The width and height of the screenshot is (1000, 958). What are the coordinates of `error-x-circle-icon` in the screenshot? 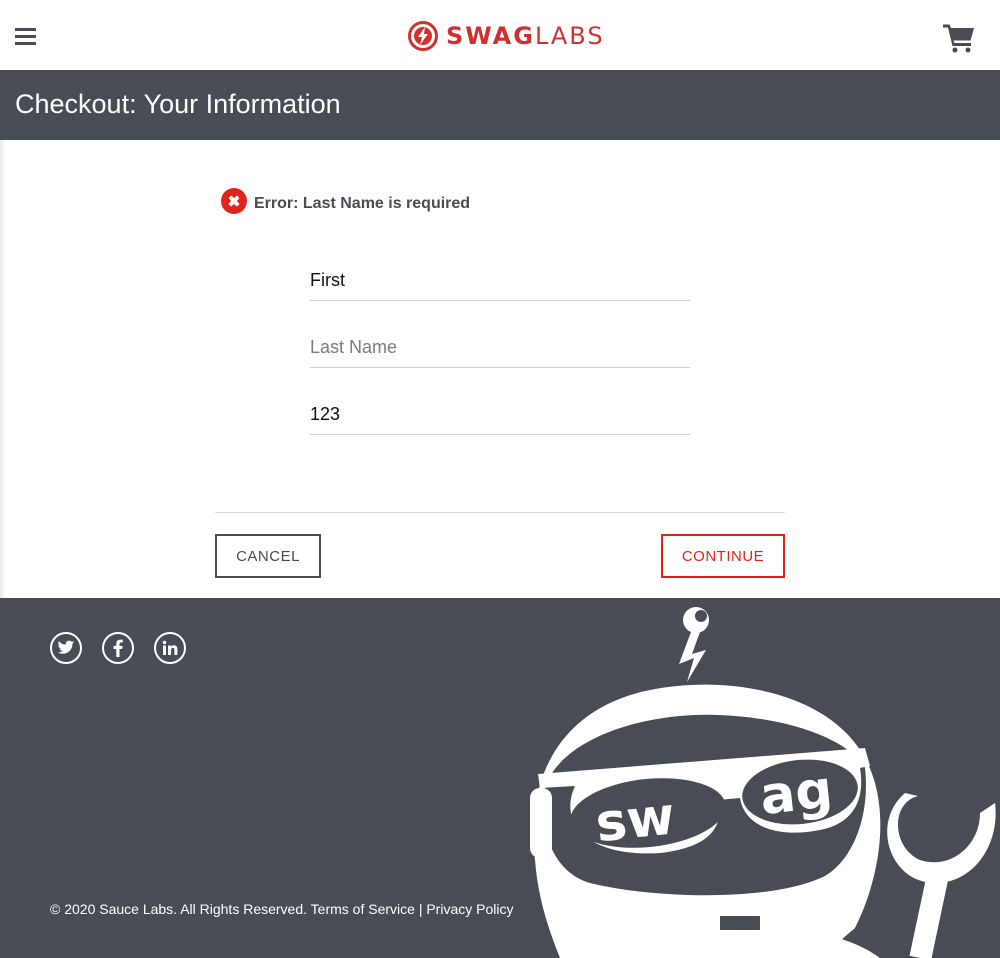 It's located at (234, 201).